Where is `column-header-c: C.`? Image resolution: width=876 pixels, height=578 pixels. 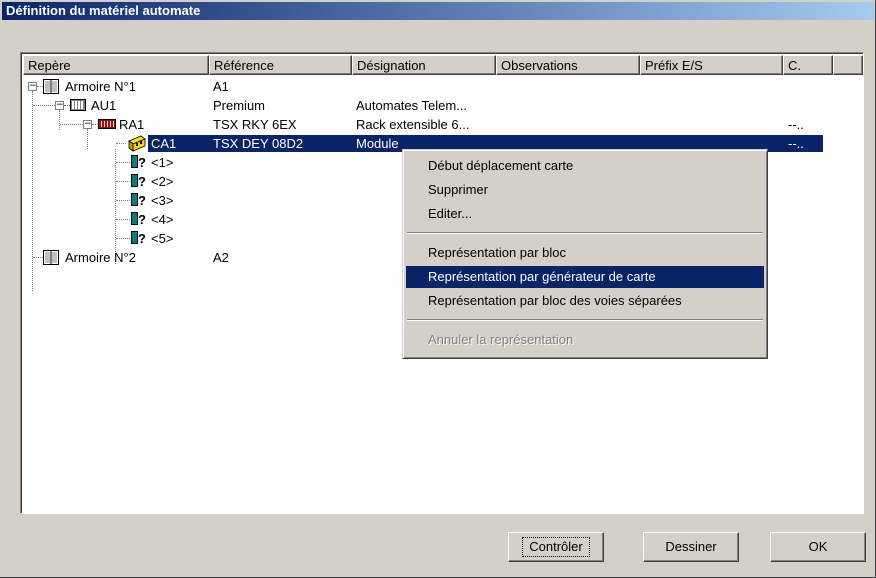 column-header-c: C. is located at coordinates (808, 65).